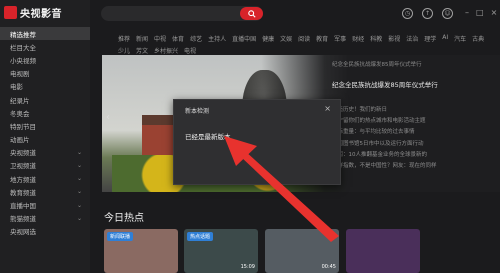 The height and width of the screenshot is (273, 500). I want to click on app-logo: 央视影音, so click(33, 12).